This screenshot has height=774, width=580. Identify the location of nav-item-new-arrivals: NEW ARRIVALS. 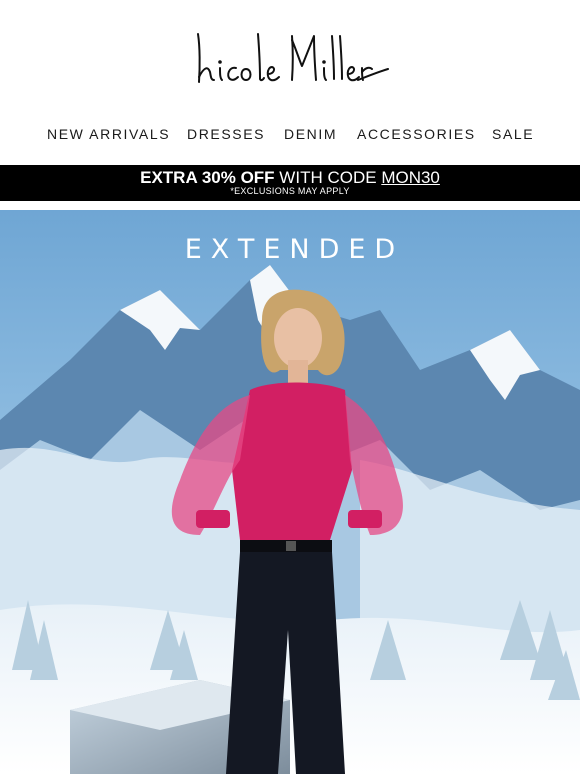
(108, 134).